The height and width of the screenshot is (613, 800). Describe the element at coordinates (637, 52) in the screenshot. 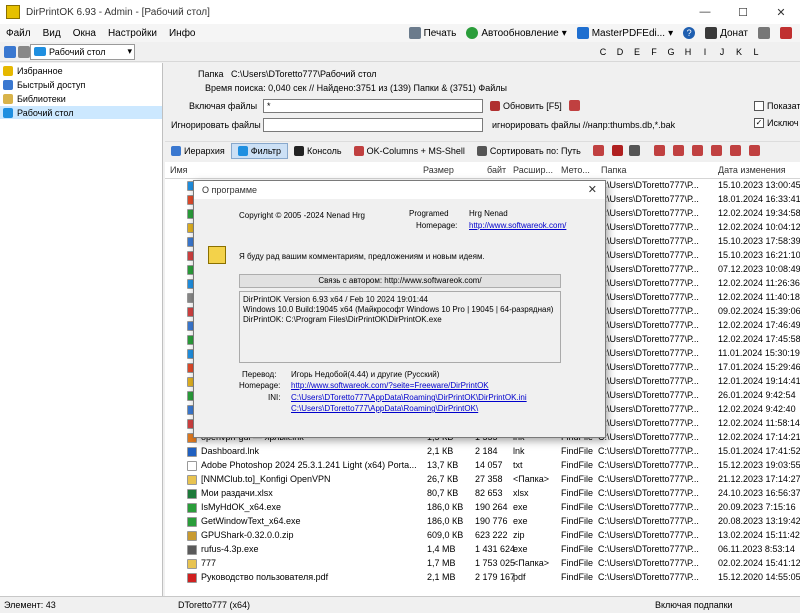

I see `drive-e-button: E` at that location.